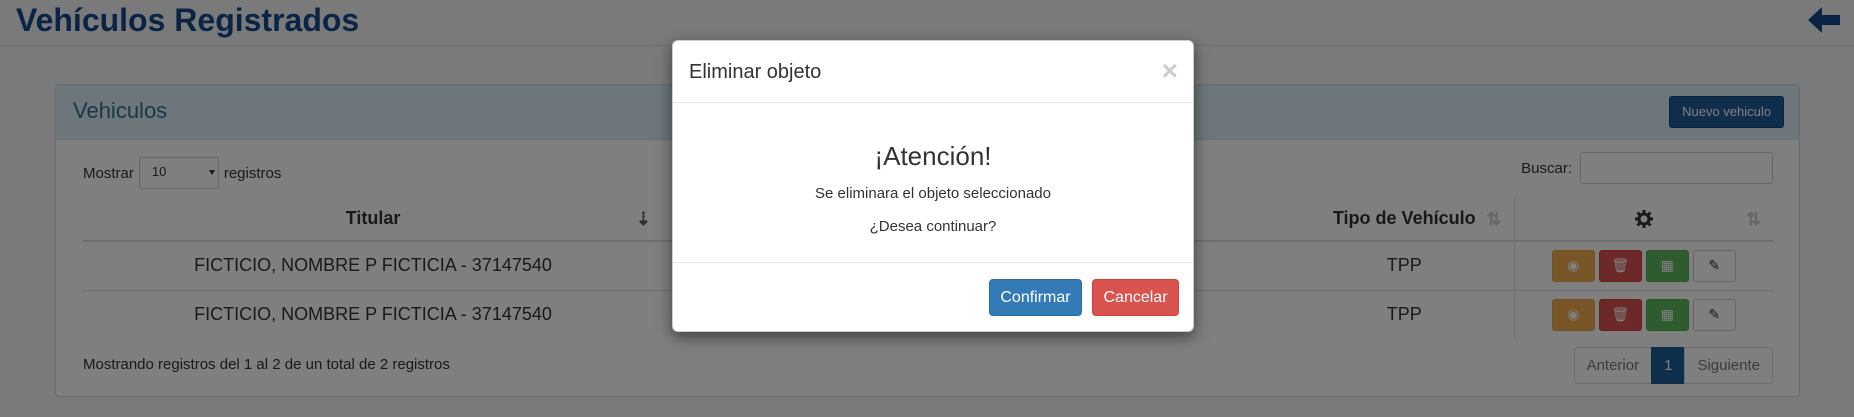 Image resolution: width=1854 pixels, height=417 pixels. What do you see at coordinates (1035, 297) in the screenshot?
I see `confirm-button: Confirmar` at bounding box center [1035, 297].